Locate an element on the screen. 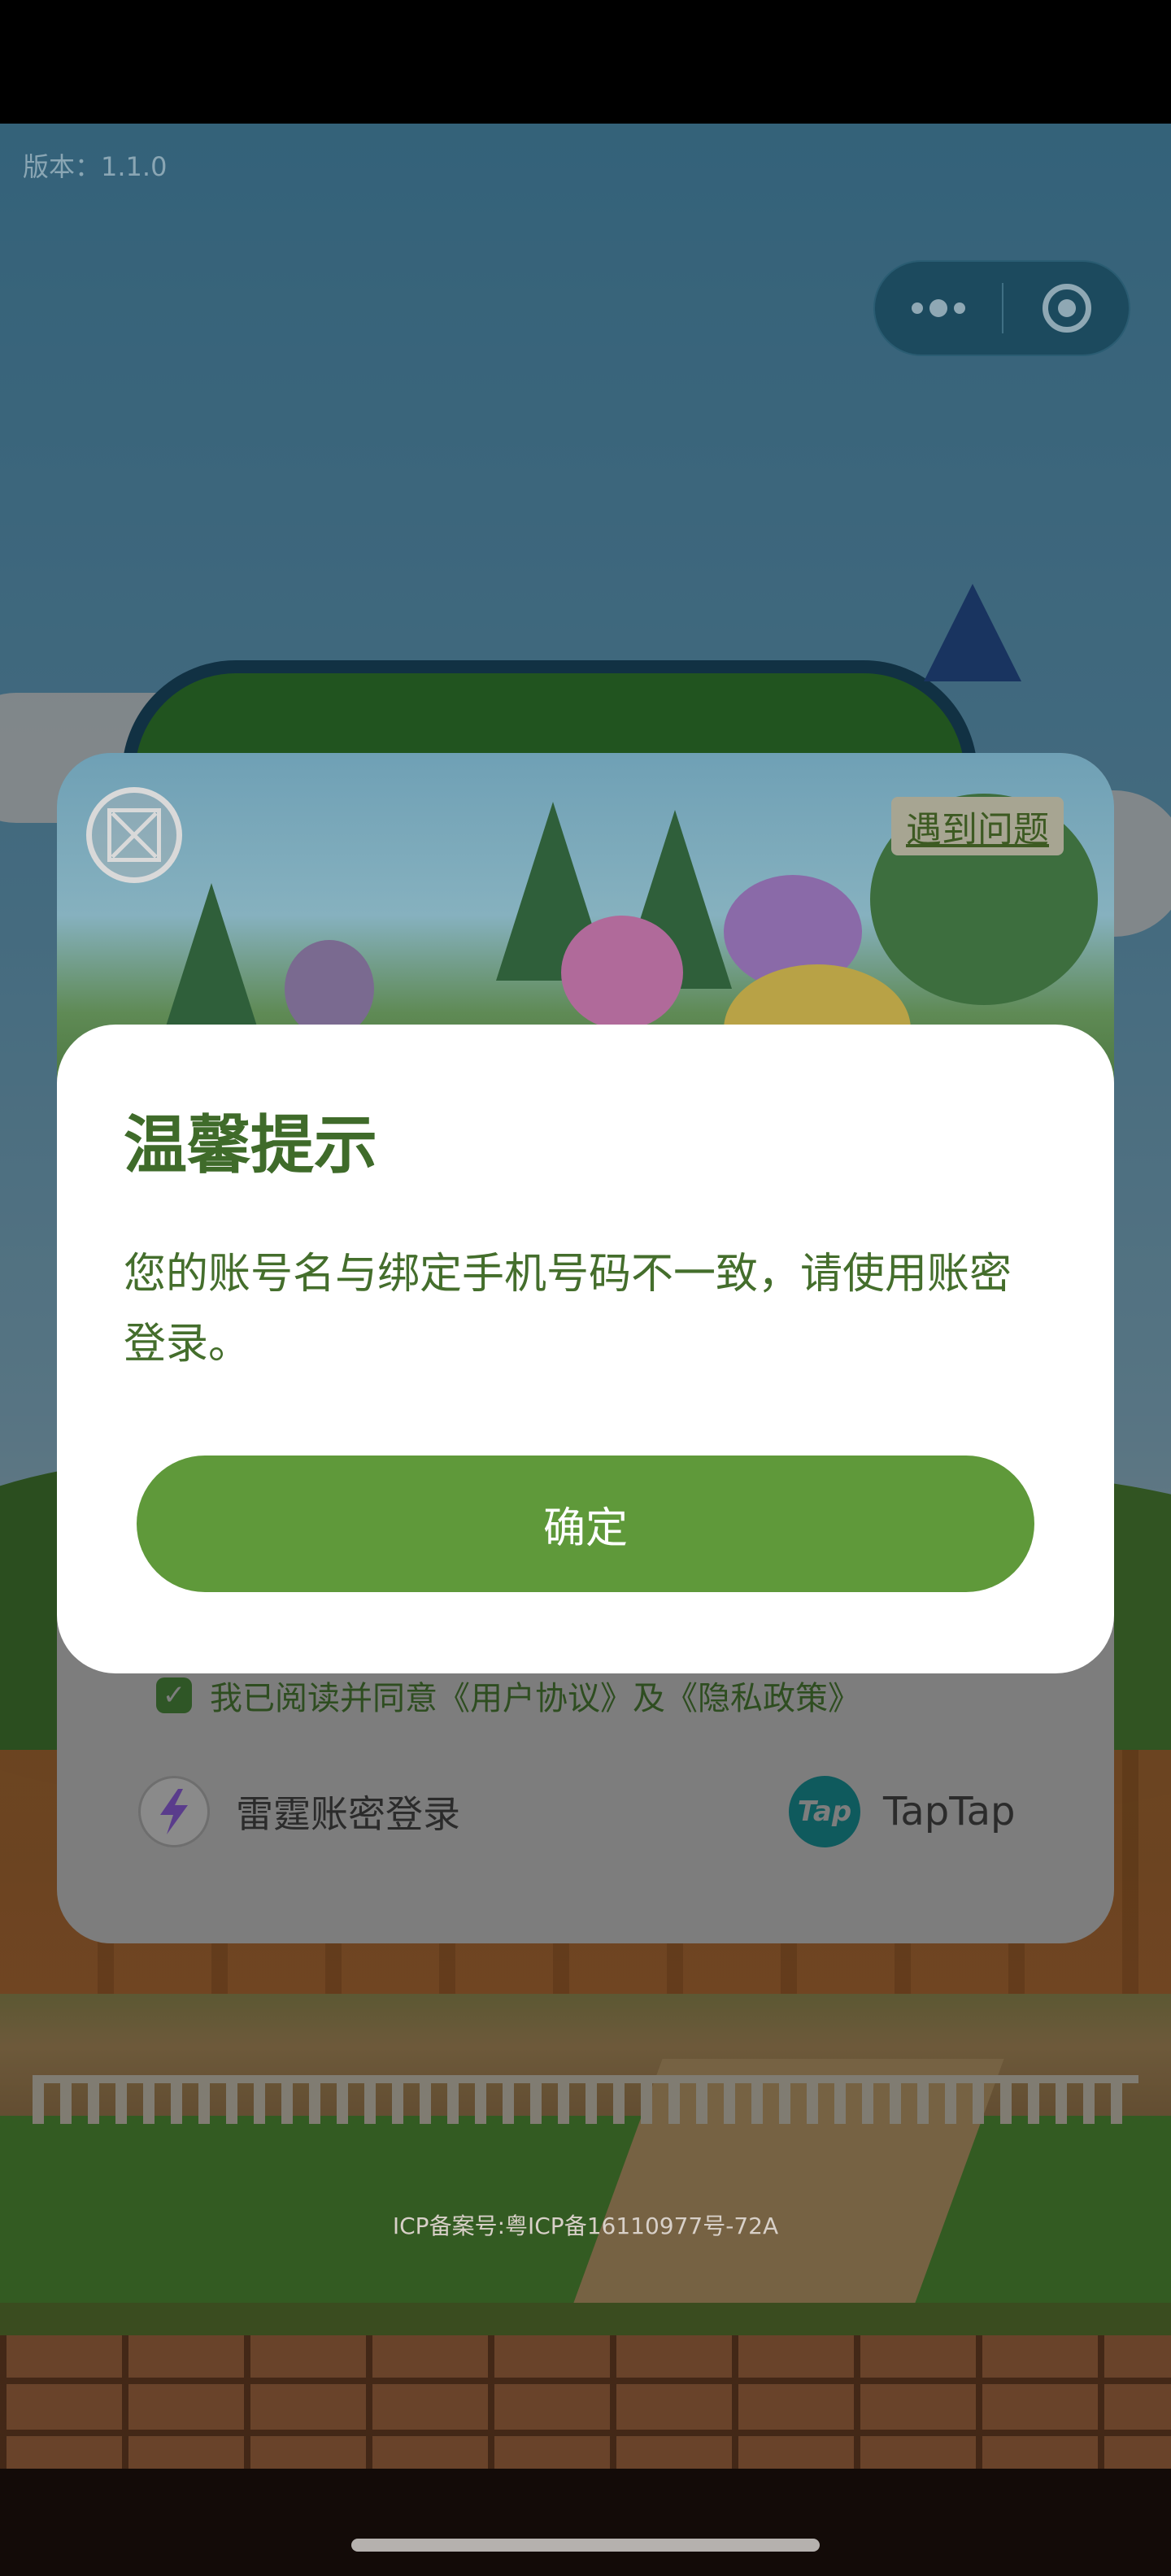  taptap-label: TapTap is located at coordinates (950, 1812).